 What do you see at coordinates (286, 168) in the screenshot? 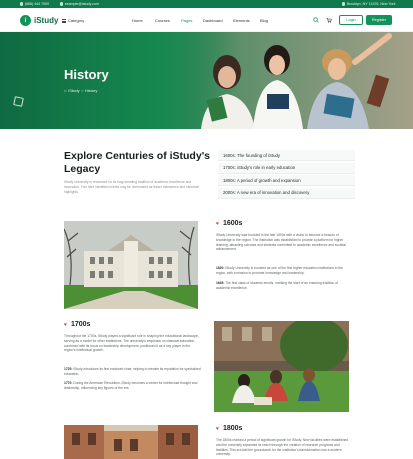
I see `timeline-item: 1700s: iStudy's role in early education` at bounding box center [286, 168].